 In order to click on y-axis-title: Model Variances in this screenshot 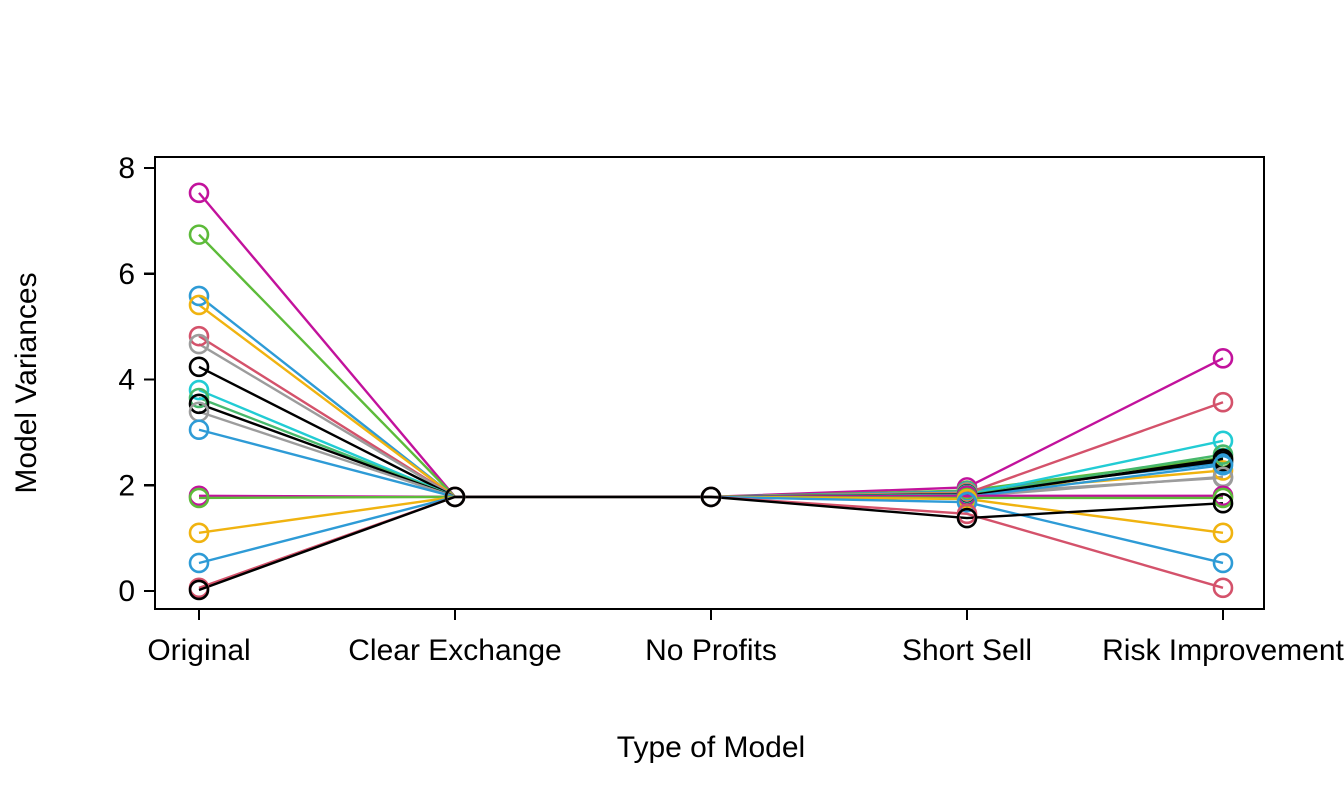, I will do `click(26, 382)`.